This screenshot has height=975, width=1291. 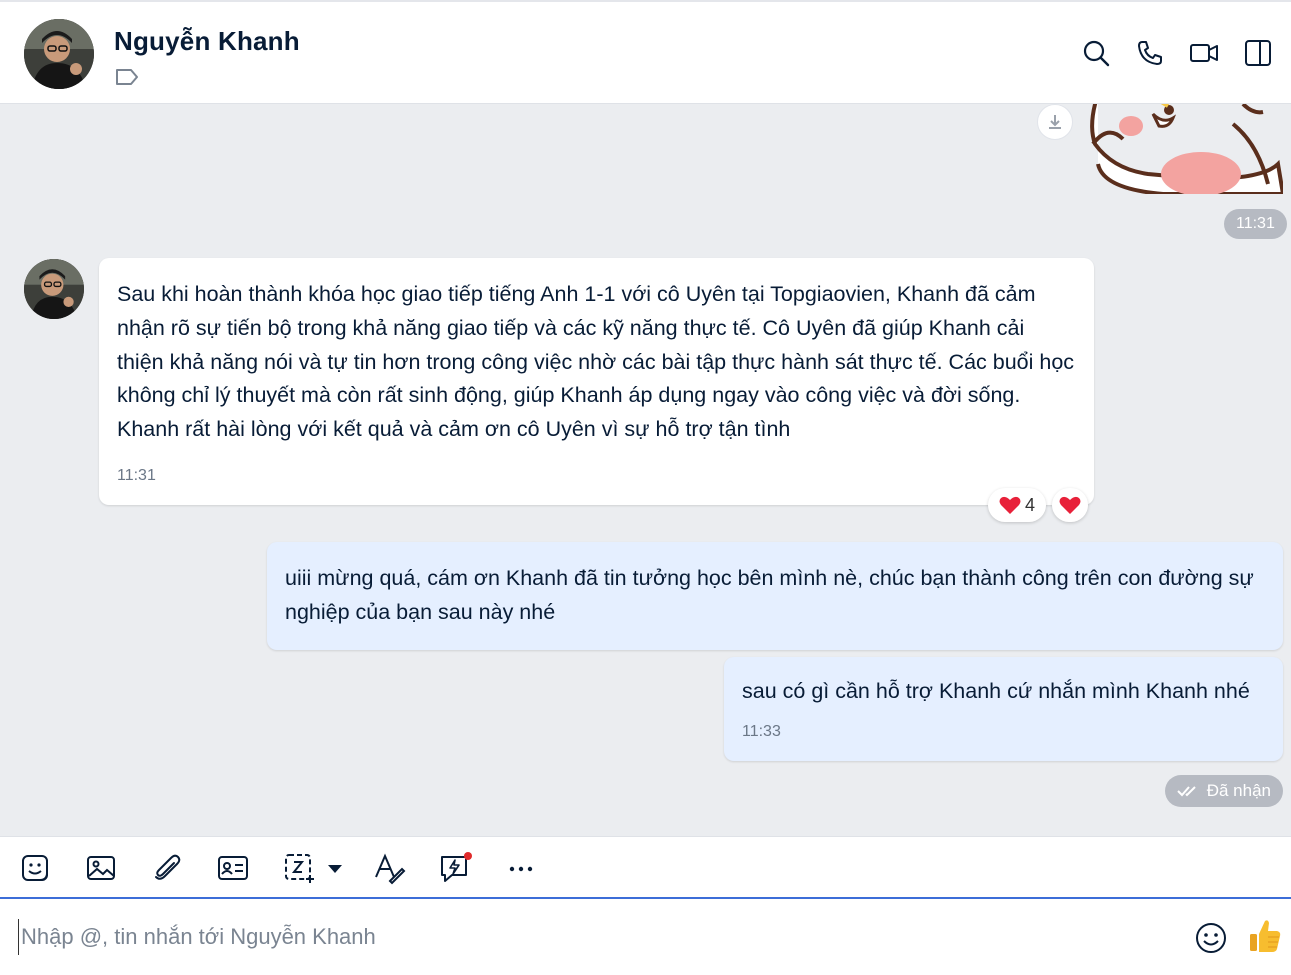 What do you see at coordinates (101, 868) in the screenshot?
I see `image-icon` at bounding box center [101, 868].